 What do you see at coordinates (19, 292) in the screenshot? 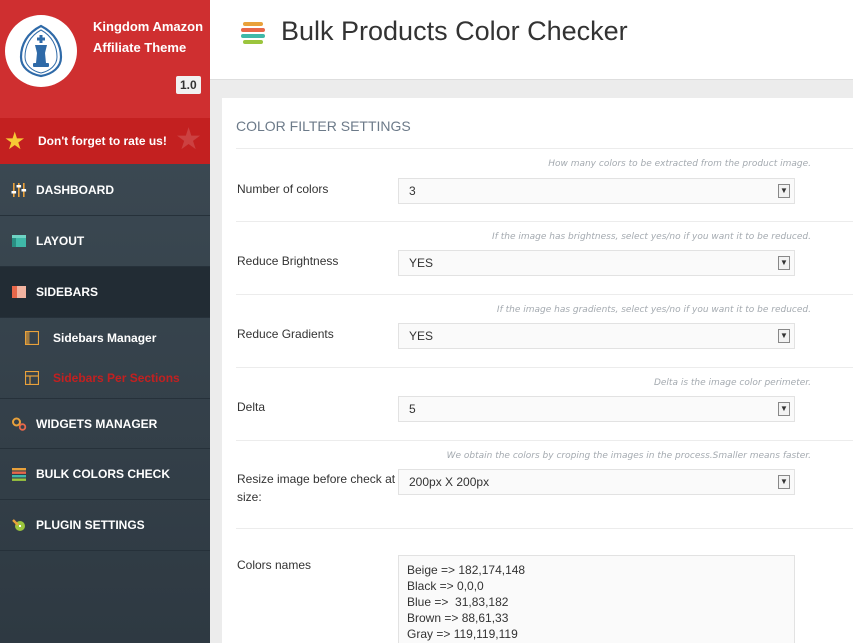
I see `sidebars-icon` at bounding box center [19, 292].